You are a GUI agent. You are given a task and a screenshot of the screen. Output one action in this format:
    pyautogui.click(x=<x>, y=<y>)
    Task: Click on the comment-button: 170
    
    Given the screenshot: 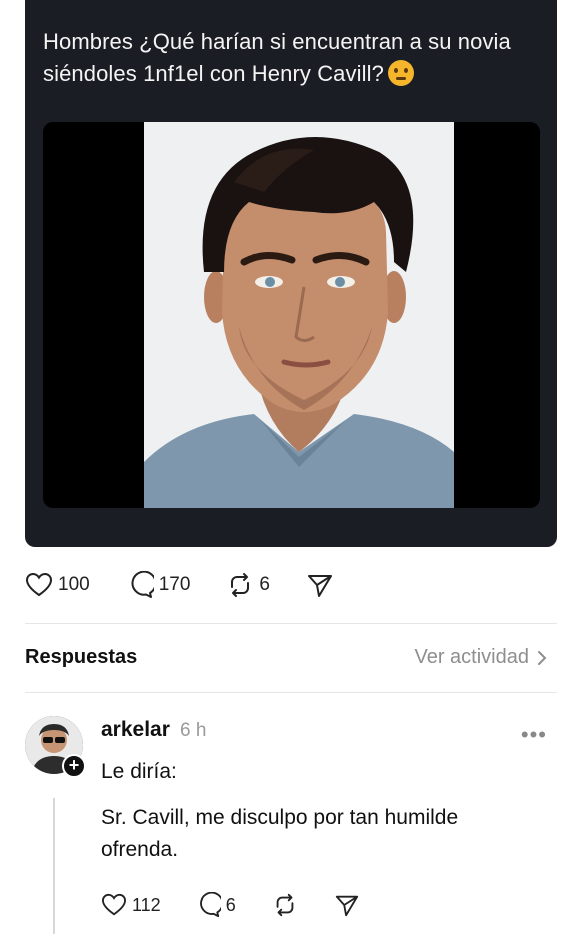 What is the action you would take?
    pyautogui.click(x=158, y=585)
    